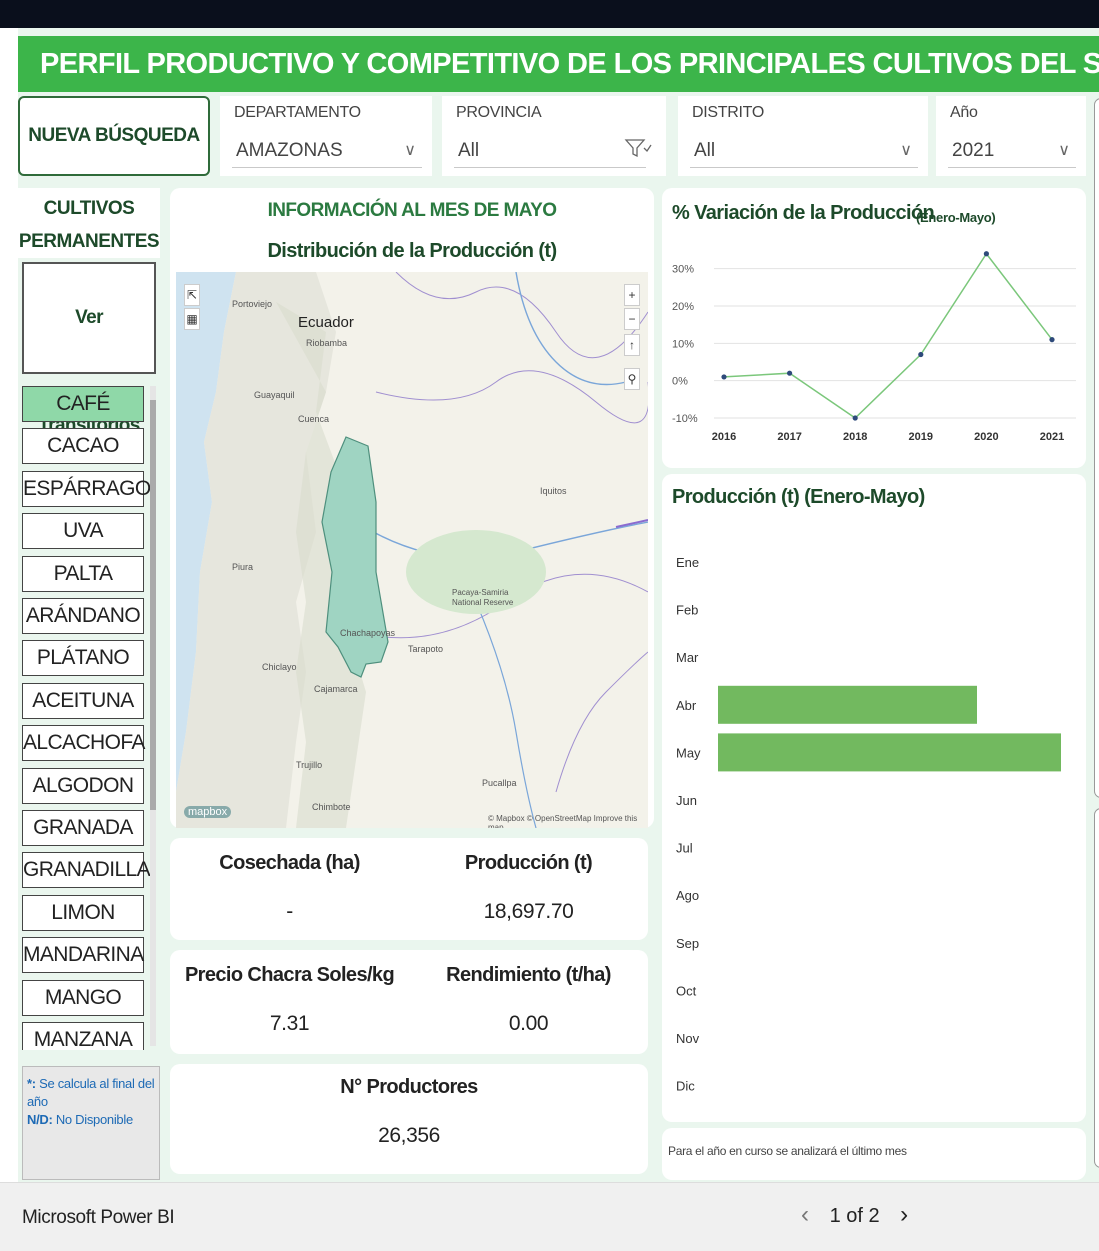  What do you see at coordinates (685, 419) in the screenshot?
I see `y-tick-label: -10%` at bounding box center [685, 419].